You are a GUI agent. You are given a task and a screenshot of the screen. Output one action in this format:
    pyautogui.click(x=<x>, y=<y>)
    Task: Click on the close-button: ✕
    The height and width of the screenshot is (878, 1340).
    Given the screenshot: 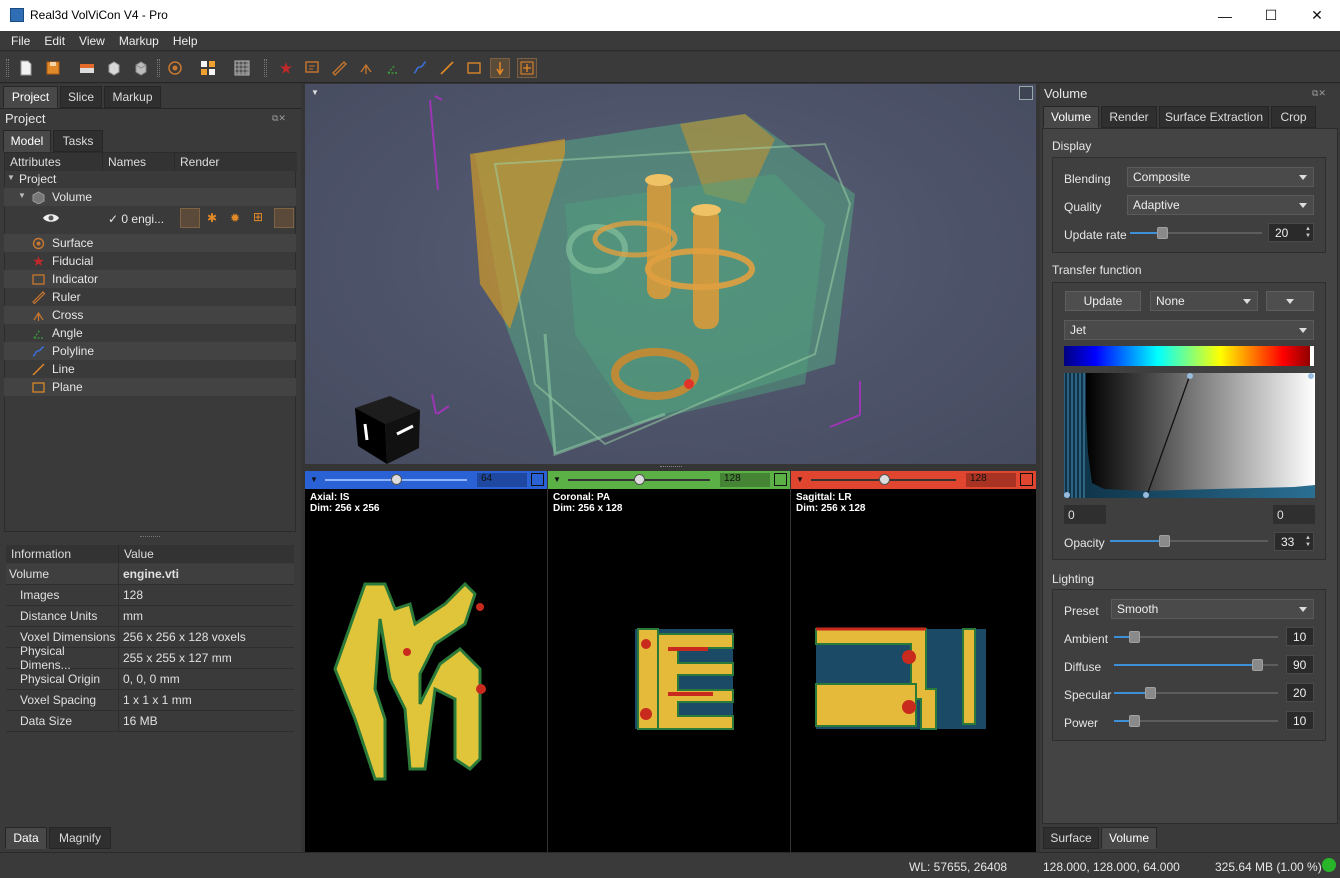 What is the action you would take?
    pyautogui.click(x=1317, y=15)
    